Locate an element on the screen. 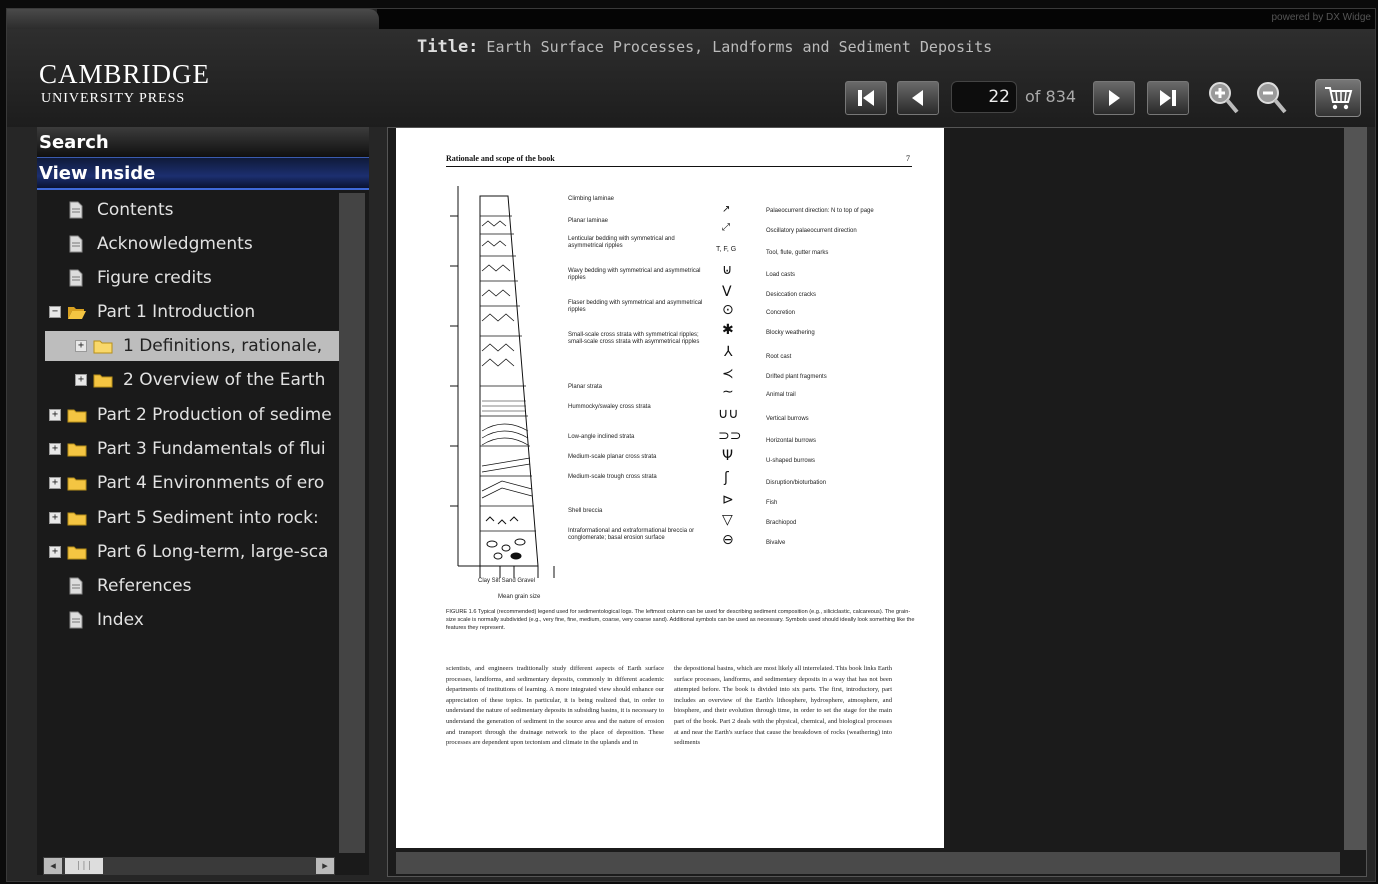 Image resolution: width=1378 pixels, height=884 pixels. toc-label: Acknowledgments is located at coordinates (175, 244).